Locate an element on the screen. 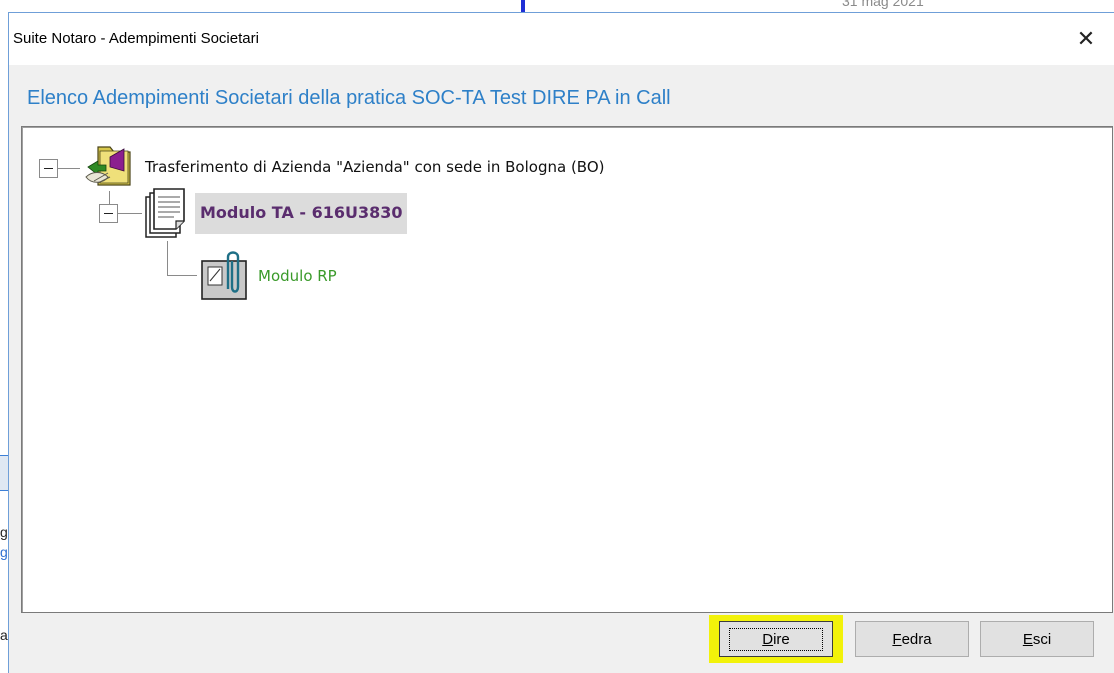  esci-button: Esci is located at coordinates (1037, 639).